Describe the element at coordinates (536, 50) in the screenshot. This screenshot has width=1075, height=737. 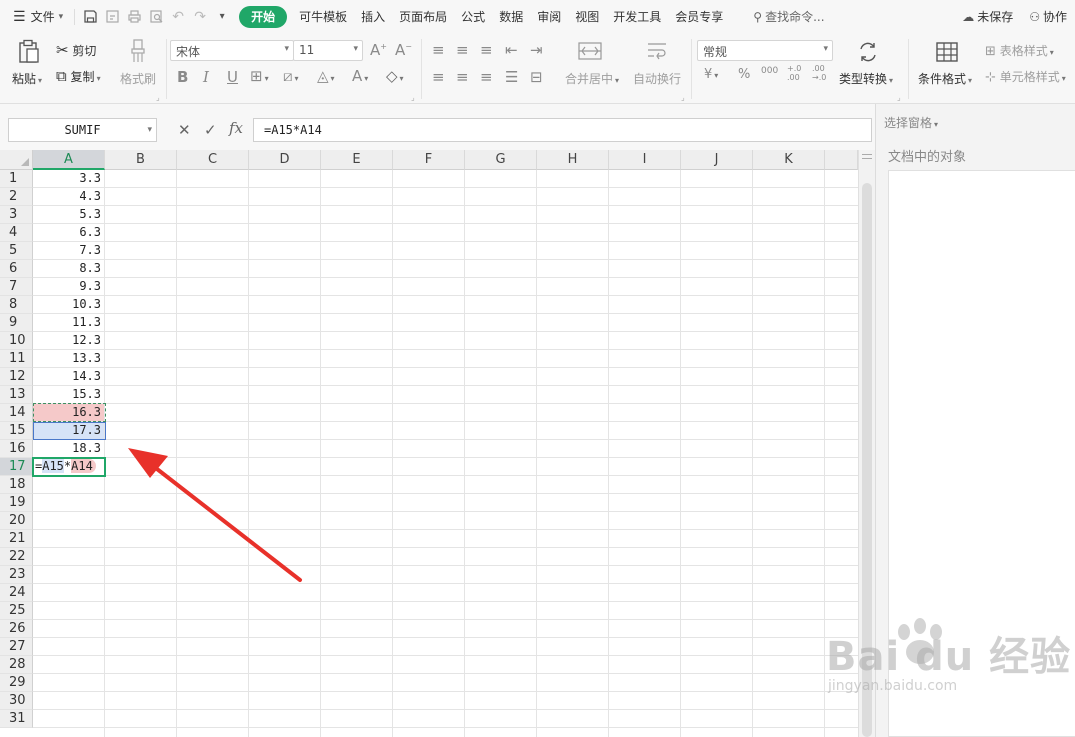
I see `increase-indent-icon: ⇥` at that location.